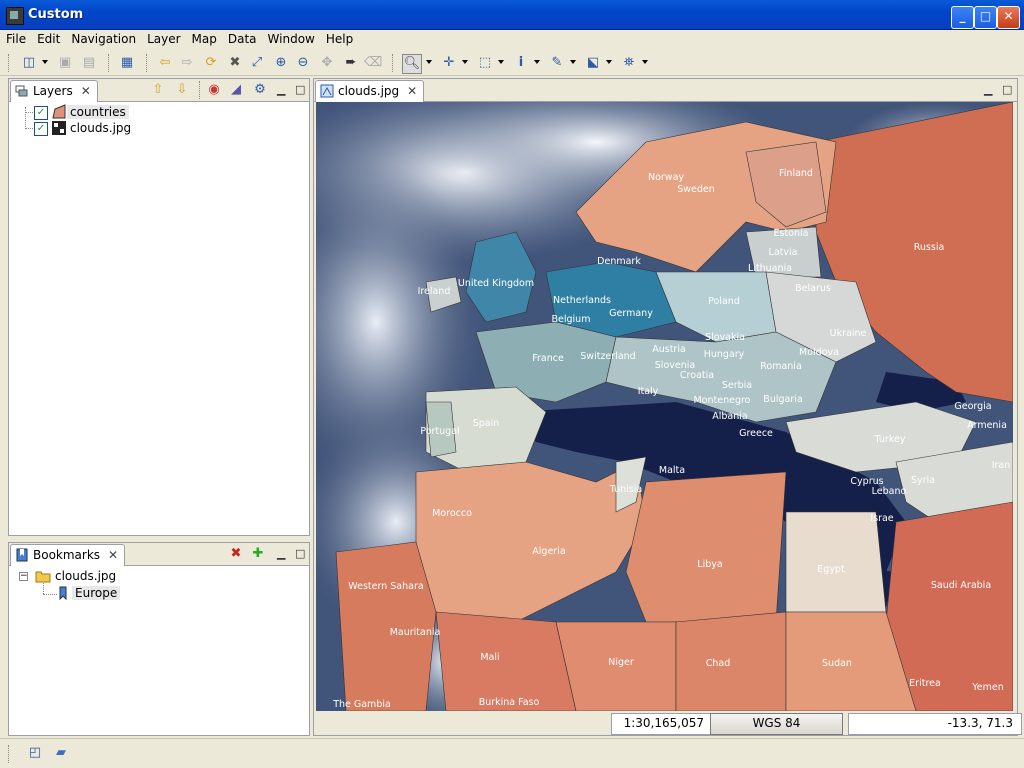  What do you see at coordinates (449, 63) in the screenshot?
I see `pan-tool-icon: ✛` at bounding box center [449, 63].